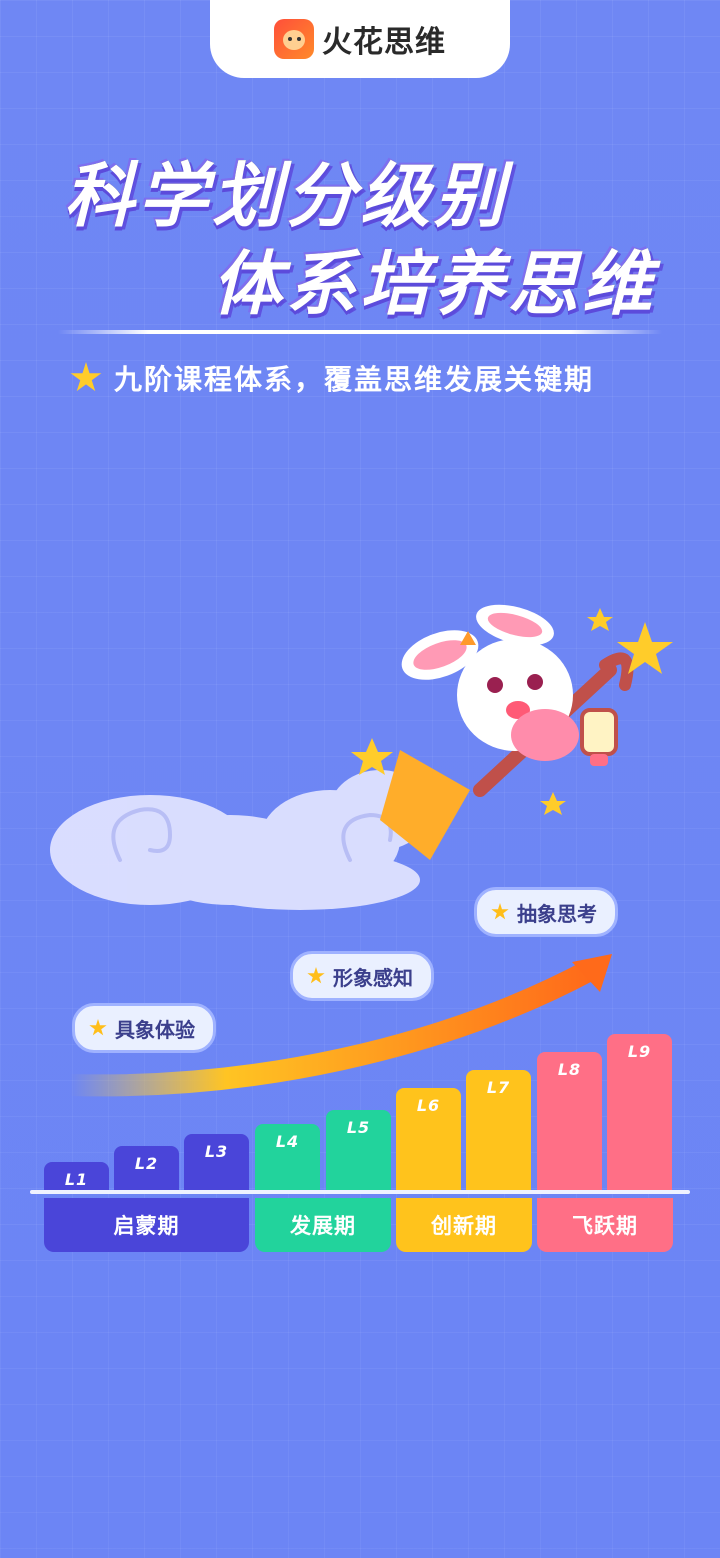  What do you see at coordinates (557, 913) in the screenshot?
I see `milestone-label: 抽象思考` at bounding box center [557, 913].